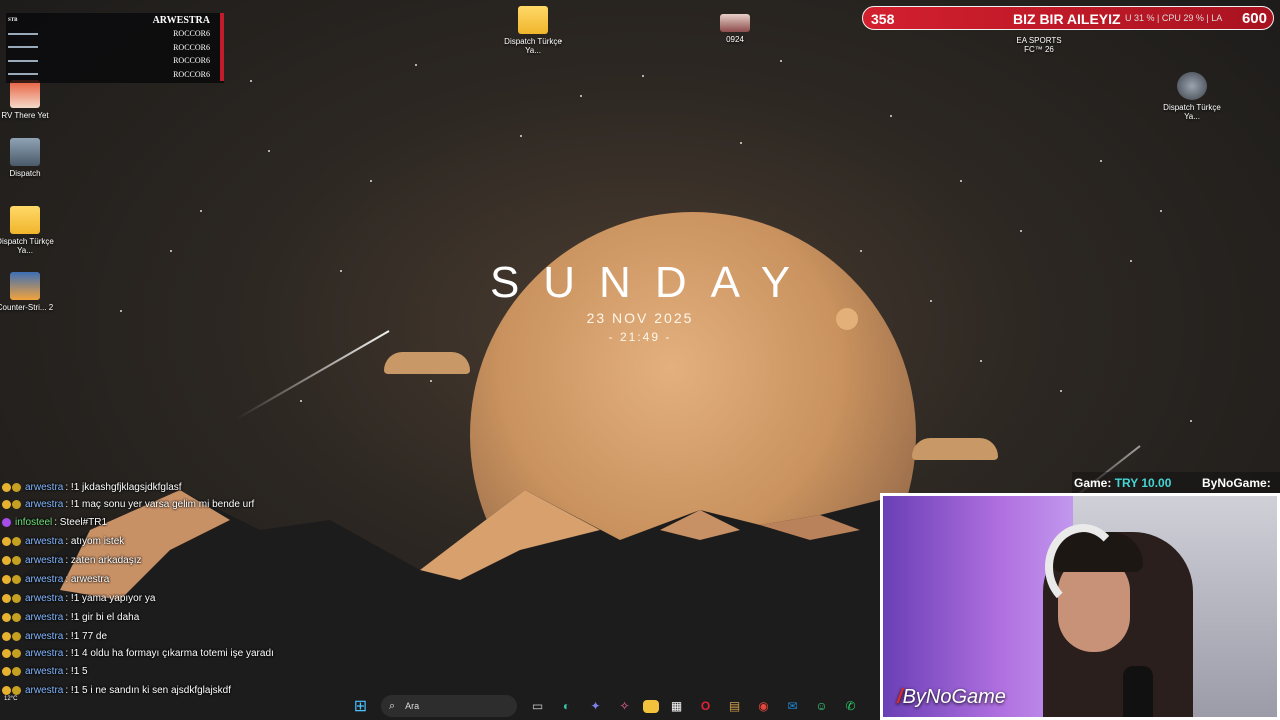 This screenshot has width=1280, height=720. Describe the element at coordinates (1236, 483) in the screenshot. I see `donation-next: ByNoGame:` at that location.